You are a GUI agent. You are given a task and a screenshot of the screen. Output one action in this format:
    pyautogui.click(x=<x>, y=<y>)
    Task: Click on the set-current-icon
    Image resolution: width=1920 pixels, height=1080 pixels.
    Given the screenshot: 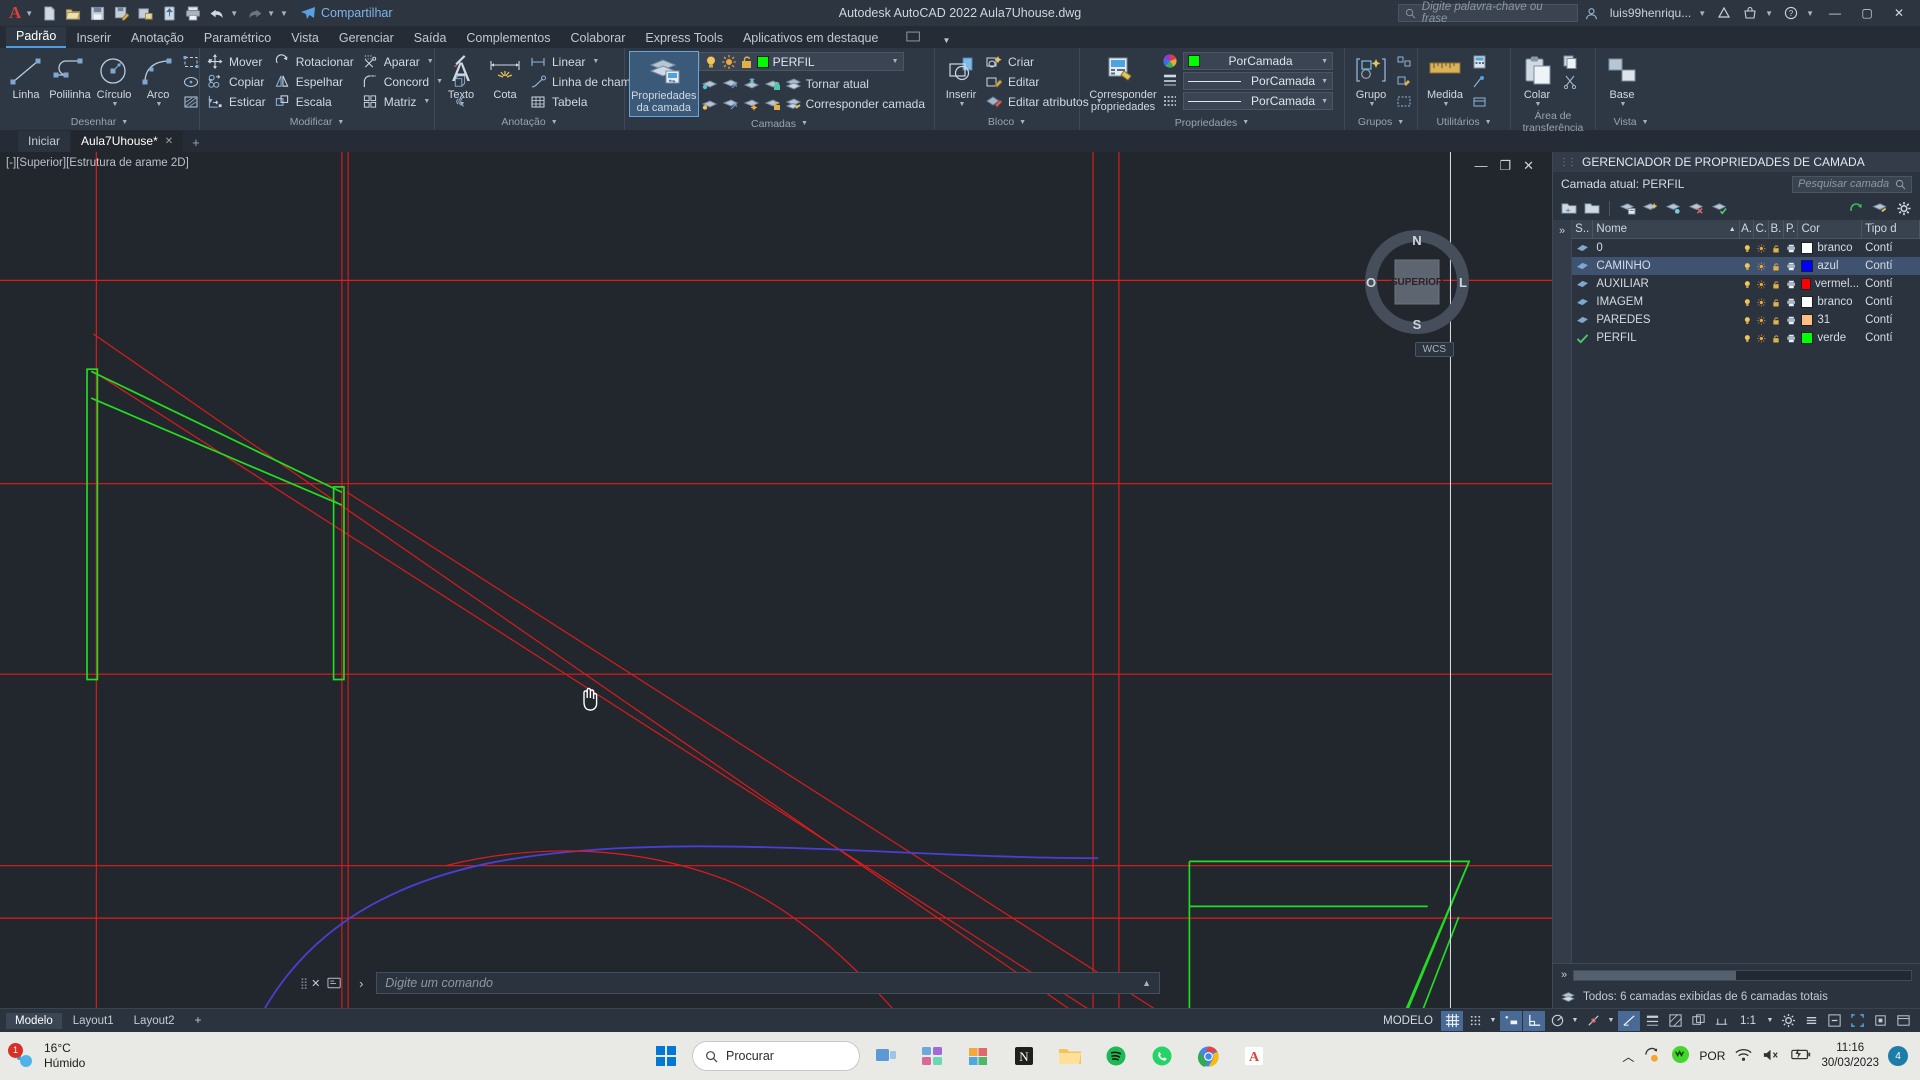 What is the action you would take?
    pyautogui.click(x=1650, y=208)
    